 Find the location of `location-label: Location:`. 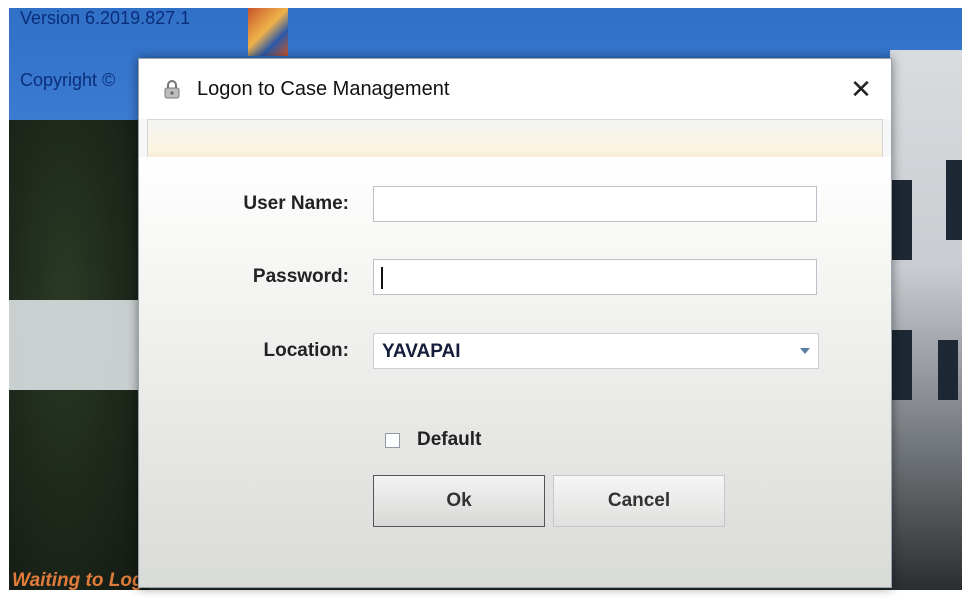

location-label: Location: is located at coordinates (306, 350).